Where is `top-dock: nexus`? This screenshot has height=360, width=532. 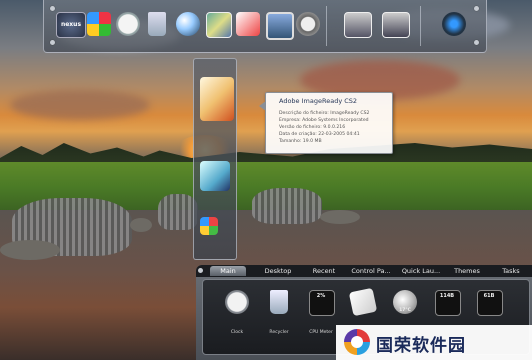 top-dock: nexus is located at coordinates (265, 26).